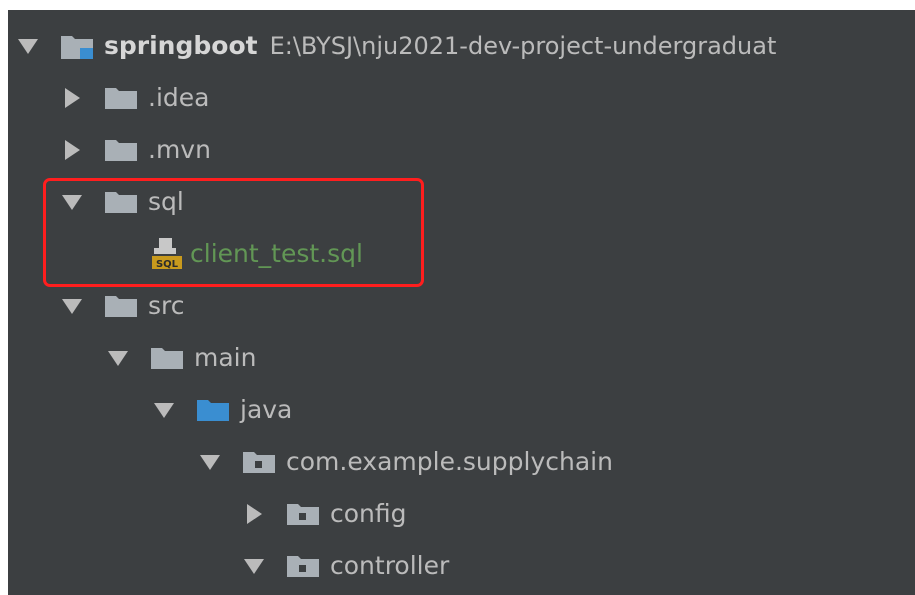 This screenshot has width=915, height=595. What do you see at coordinates (461, 514) in the screenshot?
I see `tree-node-config: config` at bounding box center [461, 514].